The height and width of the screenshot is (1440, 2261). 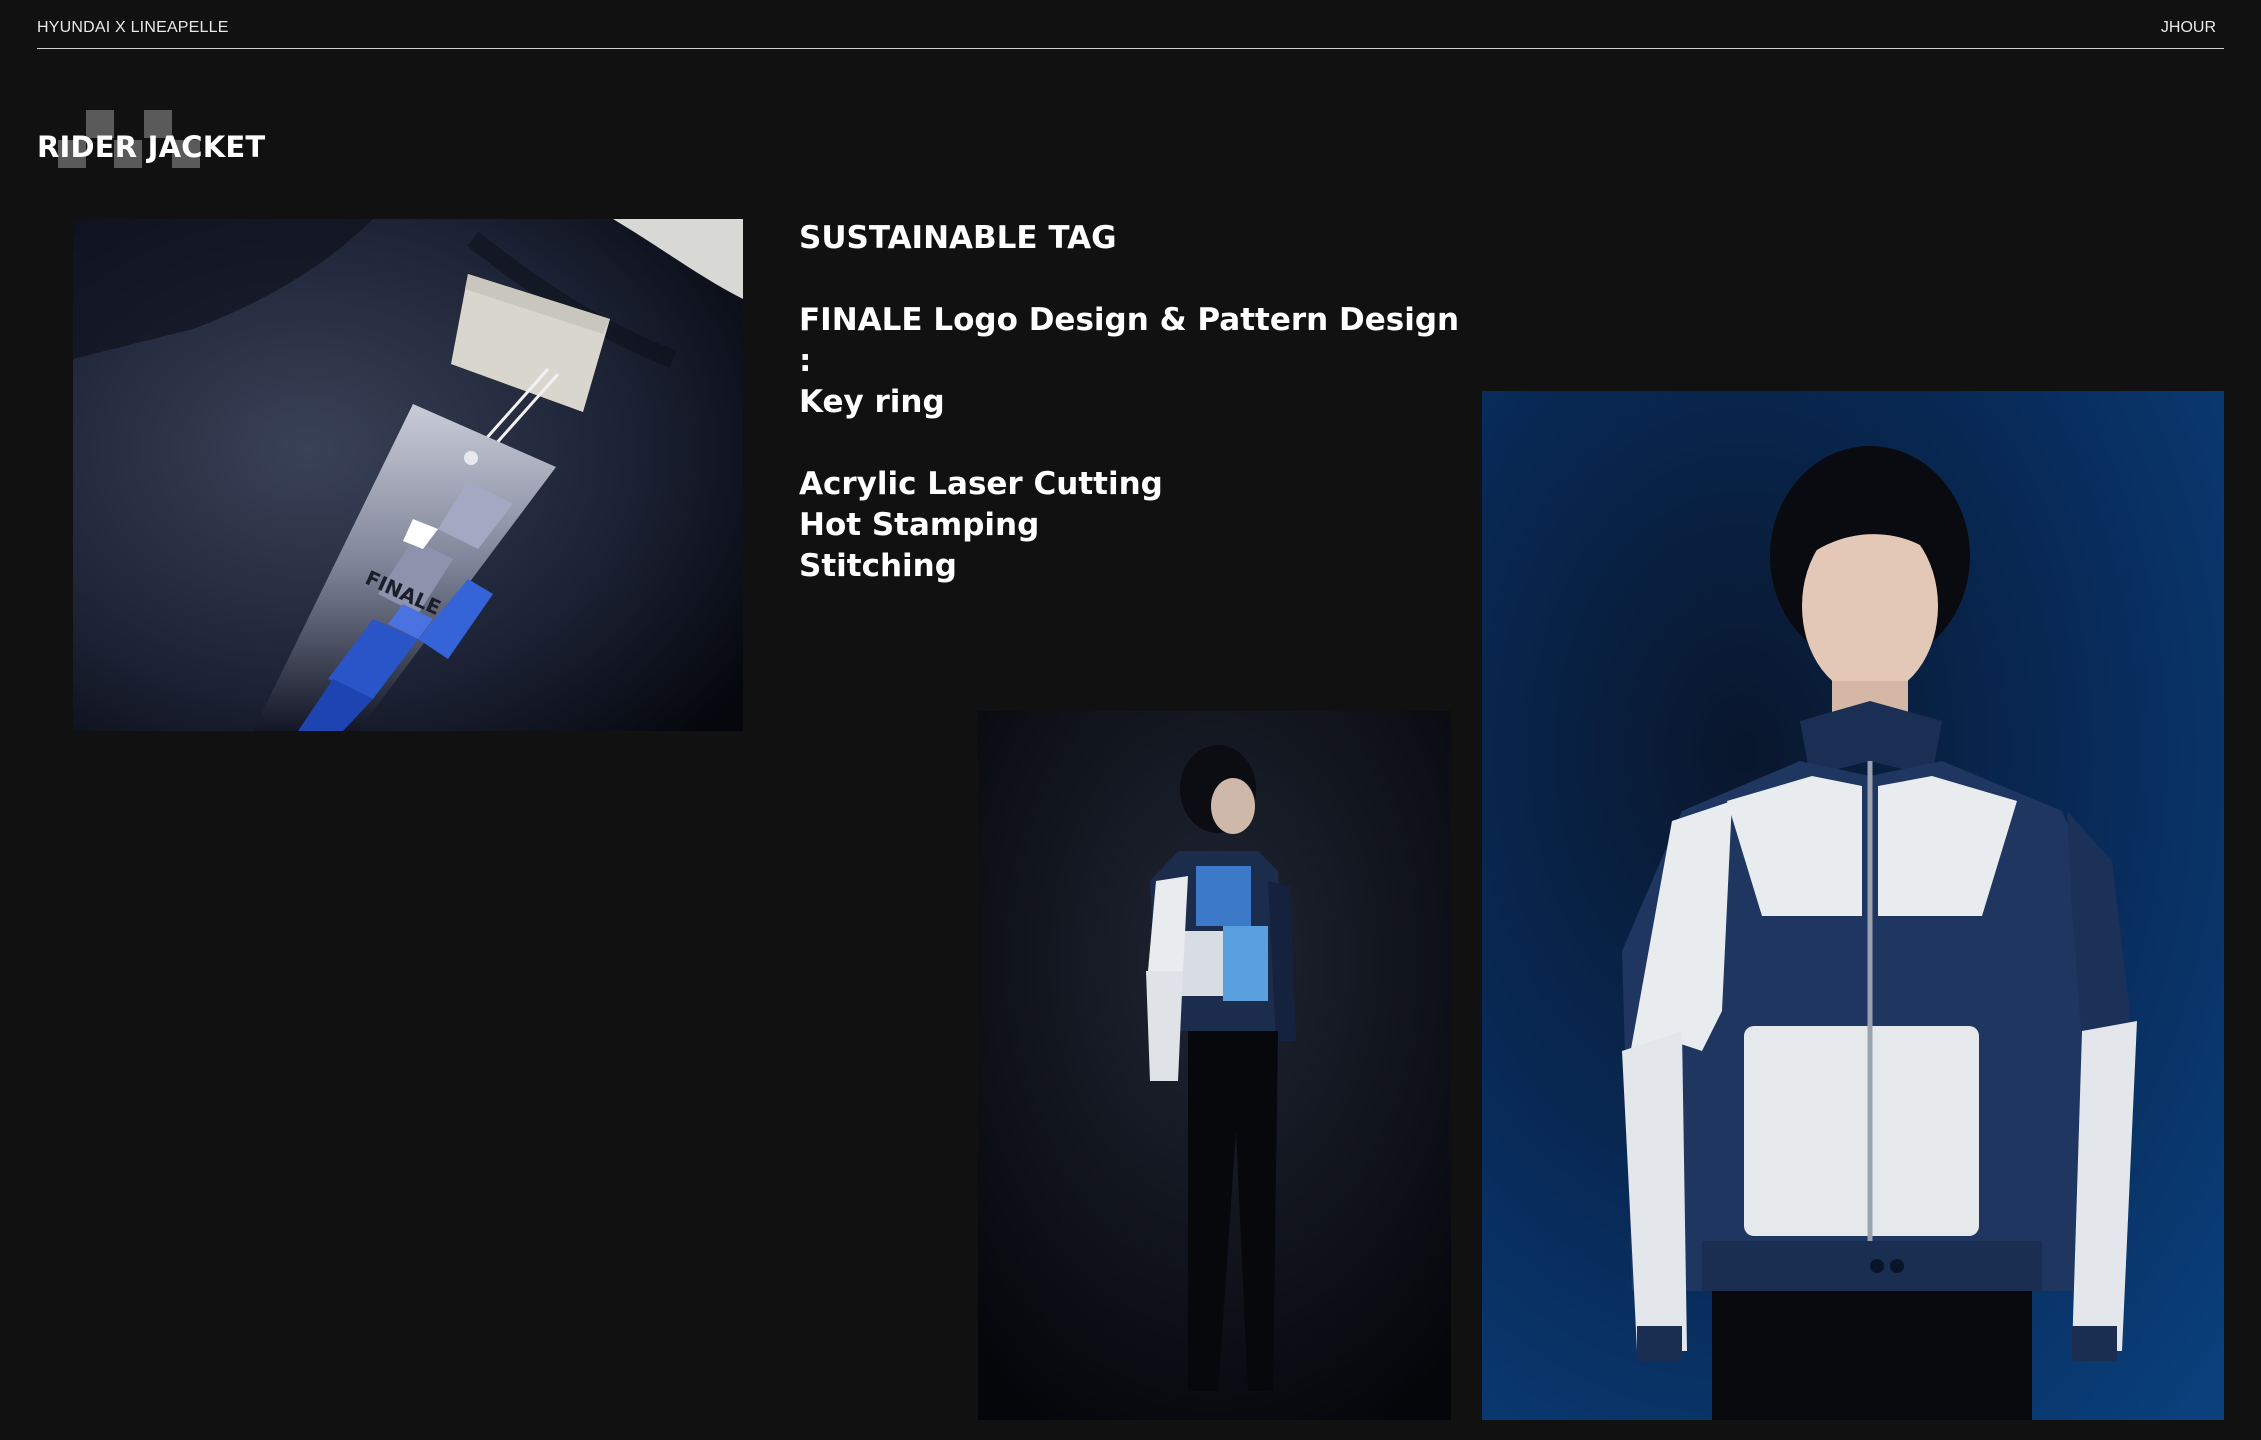 What do you see at coordinates (133, 27) in the screenshot?
I see `collaboration-label: HYUNDAI X LINEAPELLE` at bounding box center [133, 27].